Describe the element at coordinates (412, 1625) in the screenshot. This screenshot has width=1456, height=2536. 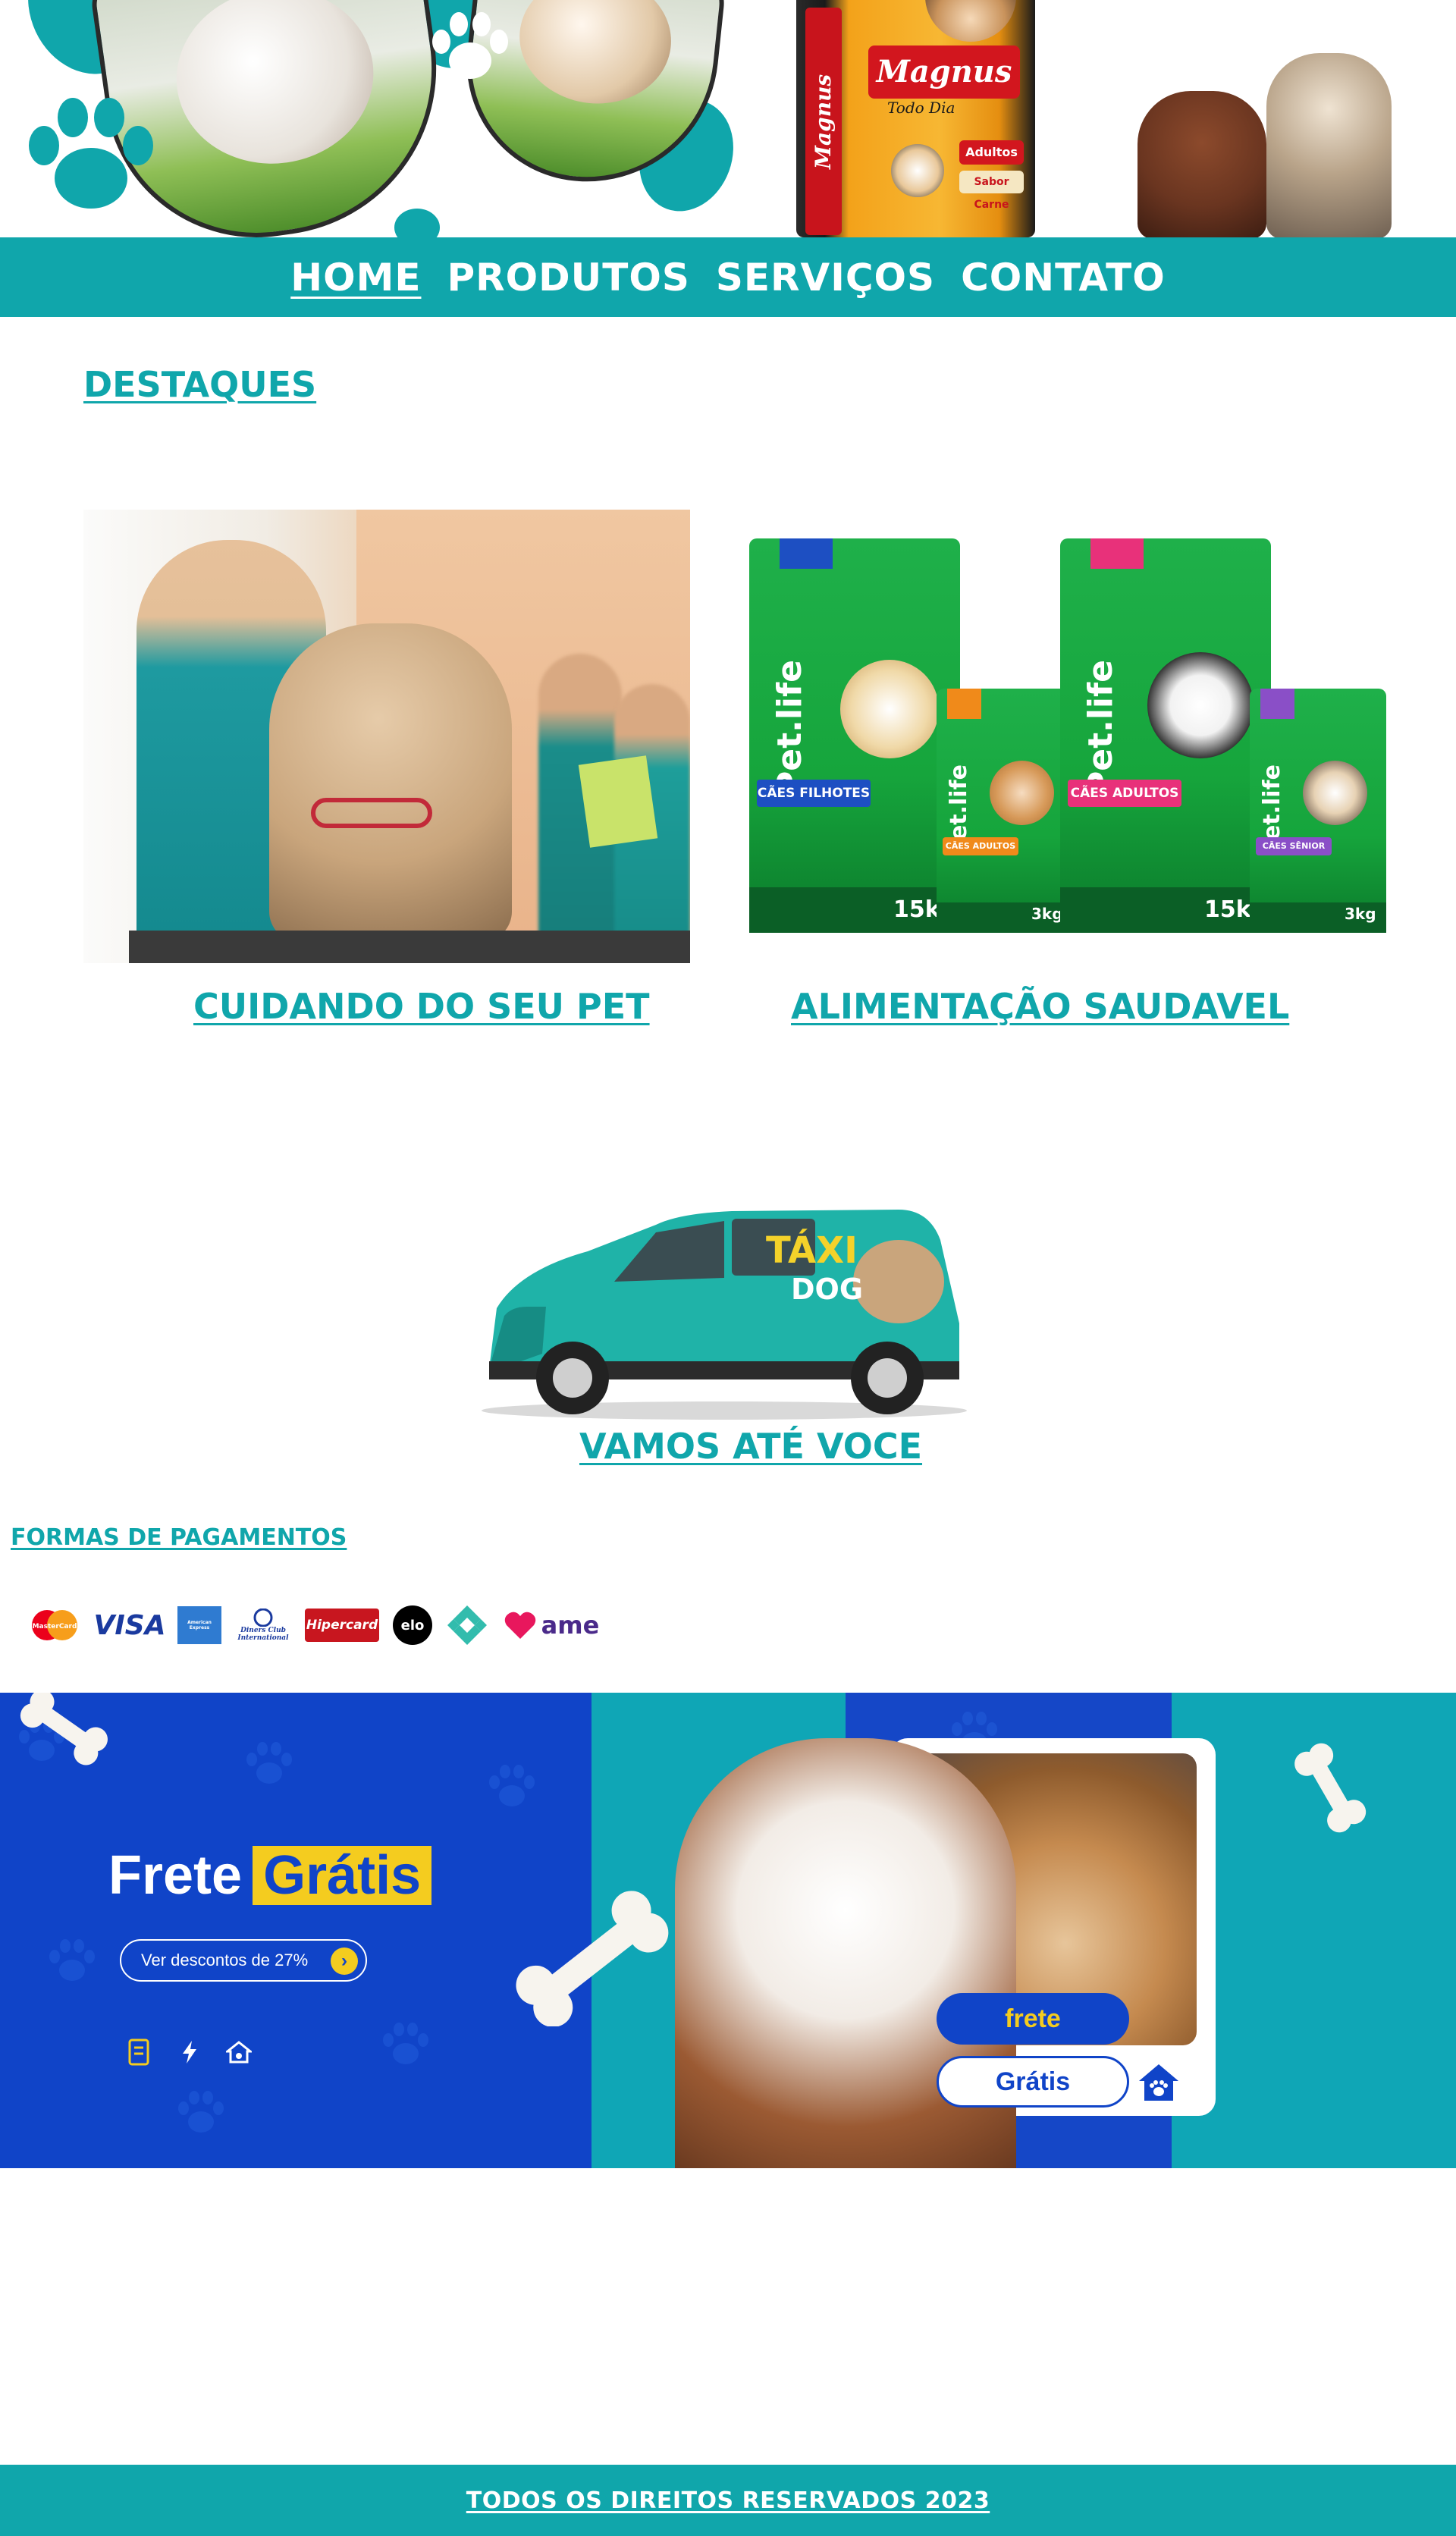
I see `elo-icon: elo` at that location.